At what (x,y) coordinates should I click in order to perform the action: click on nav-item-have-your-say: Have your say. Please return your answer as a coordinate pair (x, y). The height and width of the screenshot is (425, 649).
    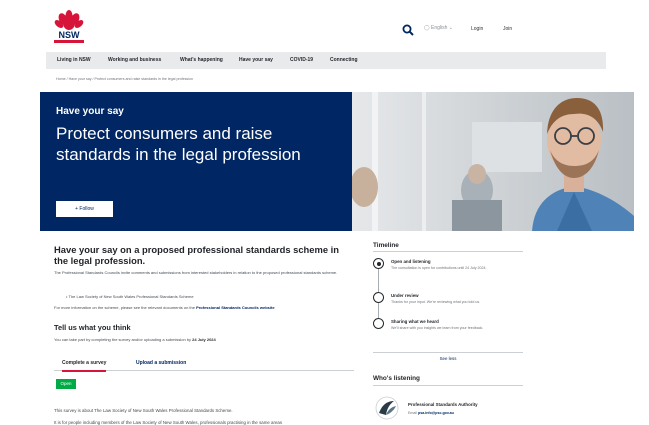
    Looking at the image, I should click on (256, 60).